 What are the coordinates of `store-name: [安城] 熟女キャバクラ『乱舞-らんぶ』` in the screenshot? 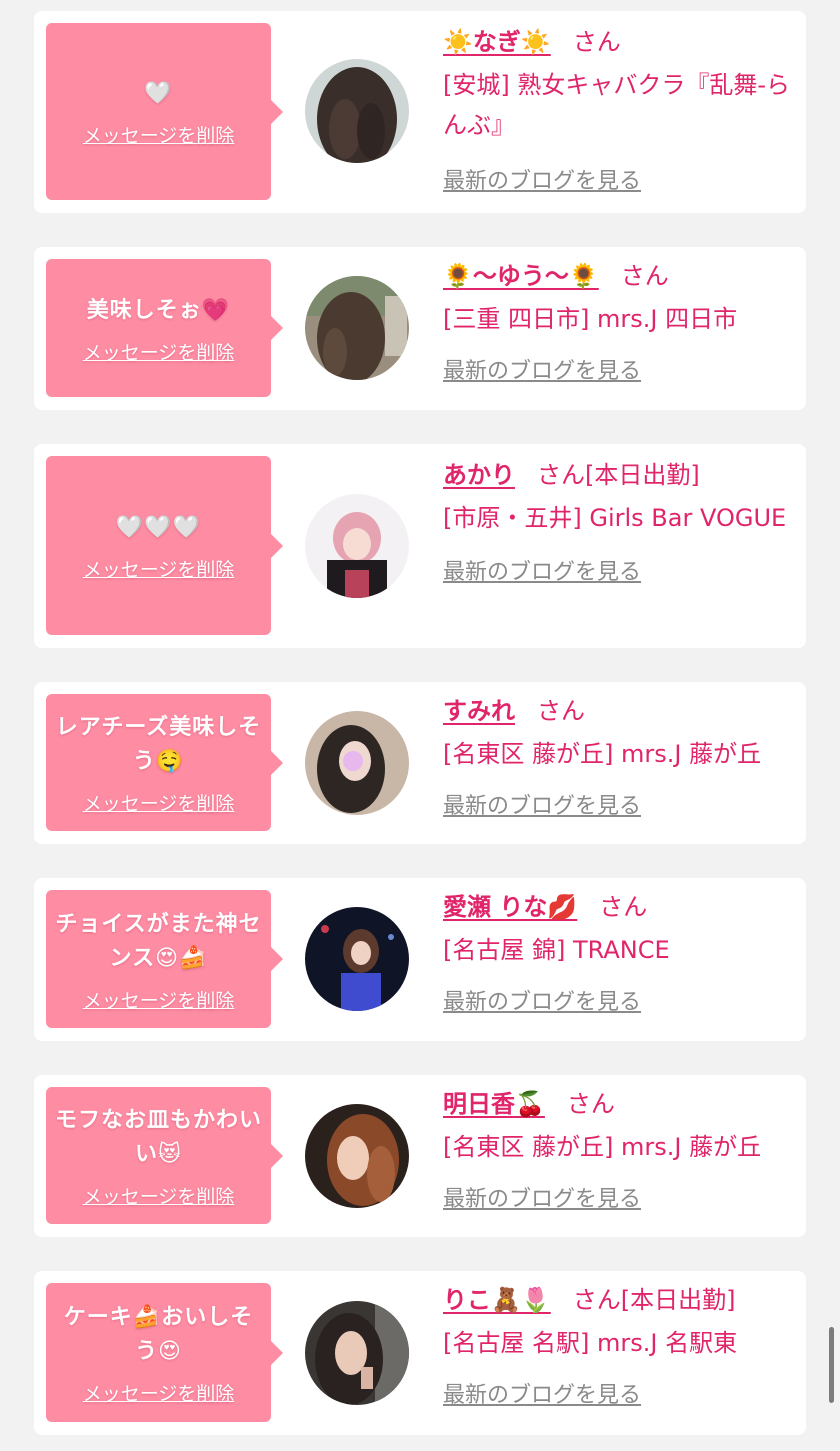 It's located at (617, 105).